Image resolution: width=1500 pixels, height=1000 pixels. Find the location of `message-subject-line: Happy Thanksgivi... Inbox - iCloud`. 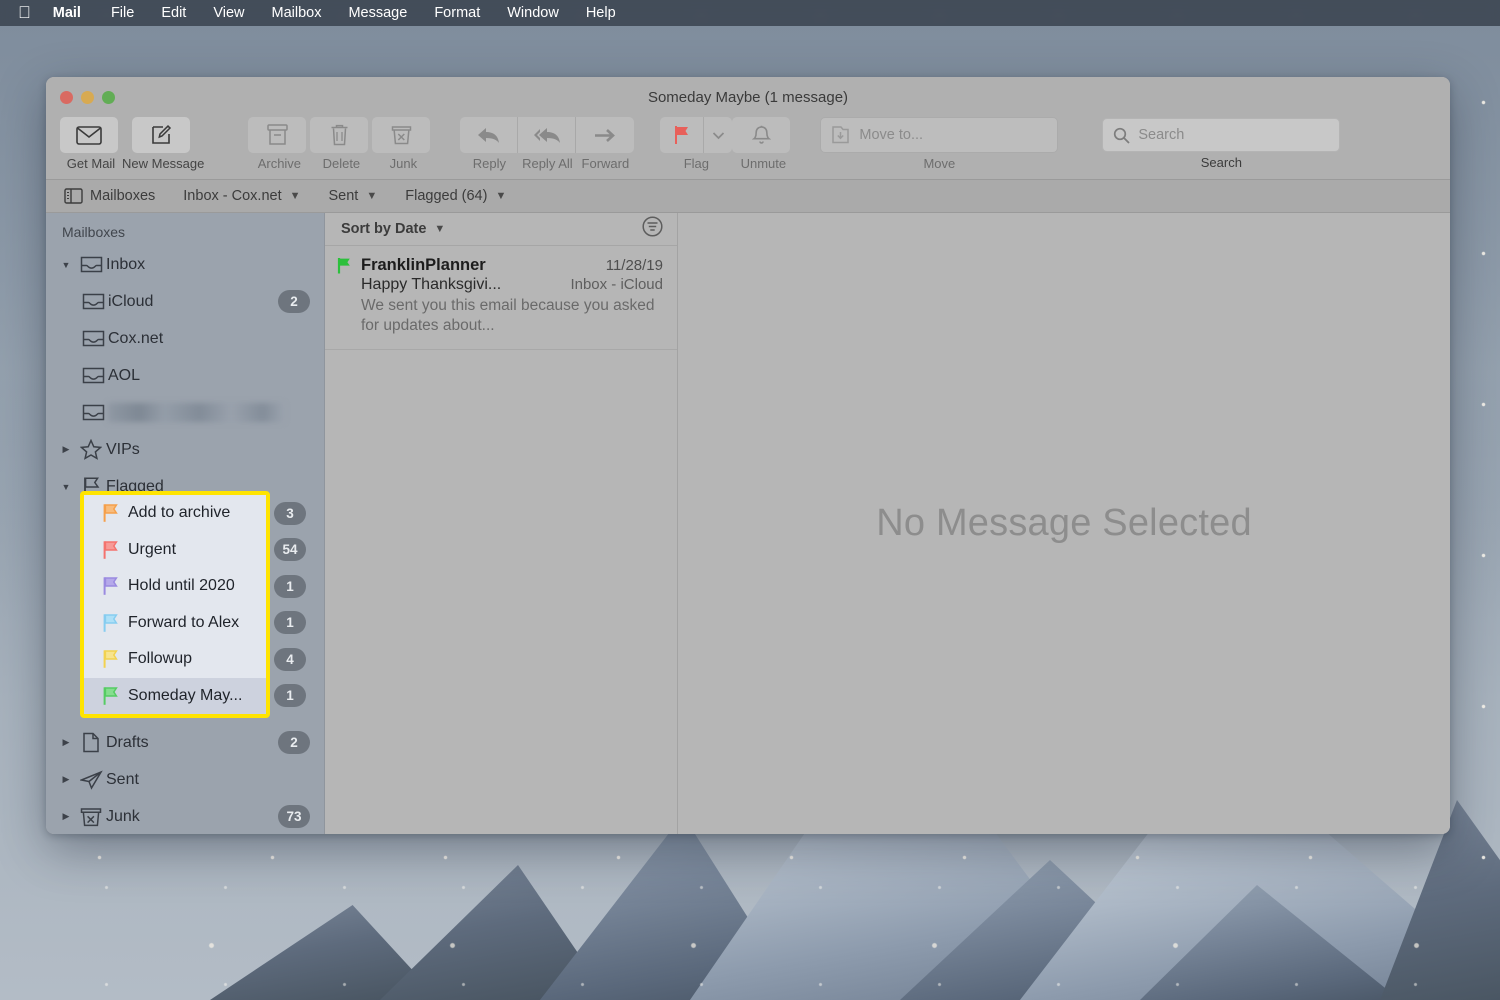

message-subject-line: Happy Thanksgivi... Inbox - iCloud is located at coordinates (512, 285).